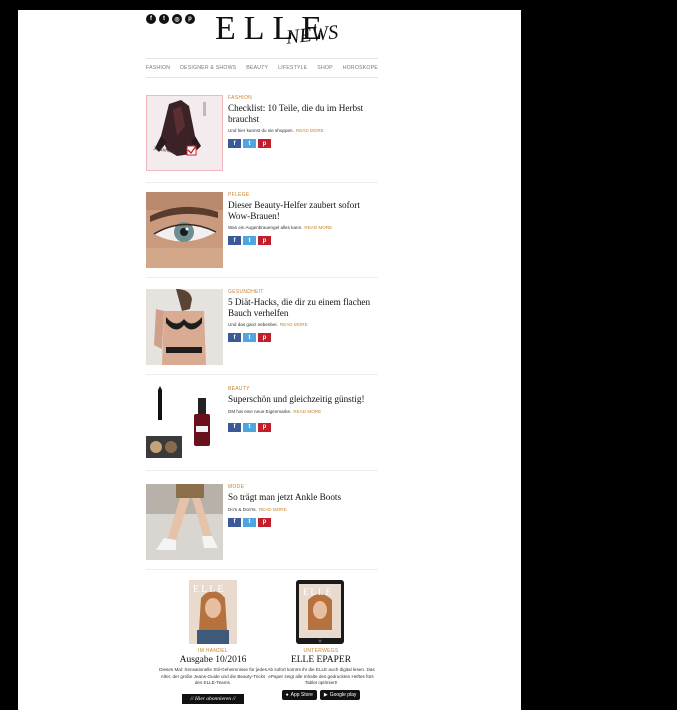 The width and height of the screenshot is (677, 710). Describe the element at coordinates (275, 411) in the screenshot. I see `article-description: DM hat eine neue Eigenmarke. READ MORE` at that location.